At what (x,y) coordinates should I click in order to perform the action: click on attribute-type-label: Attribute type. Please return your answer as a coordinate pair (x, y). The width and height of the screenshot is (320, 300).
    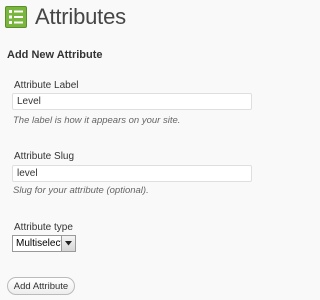
    Looking at the image, I should click on (43, 227).